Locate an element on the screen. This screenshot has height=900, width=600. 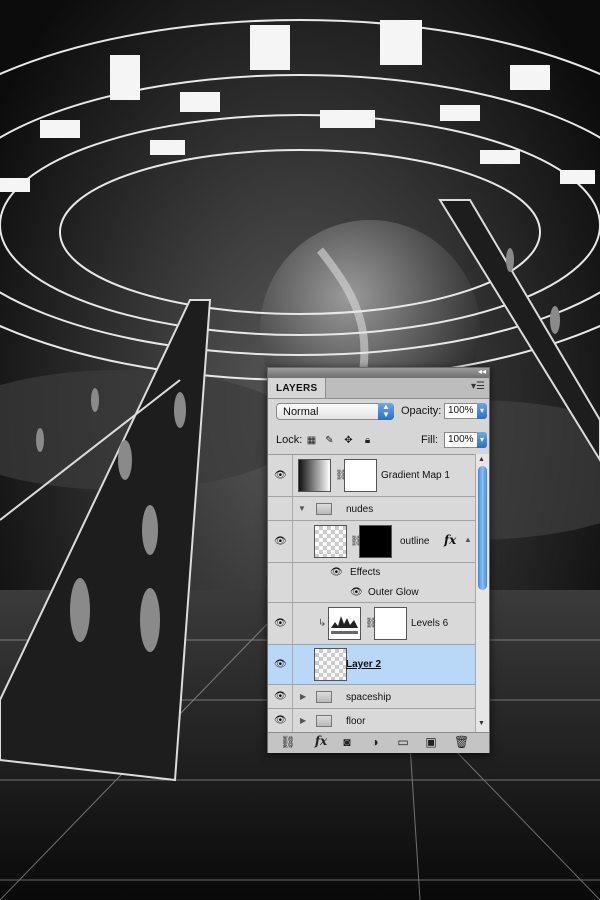
histogram-icon is located at coordinates (344, 625).